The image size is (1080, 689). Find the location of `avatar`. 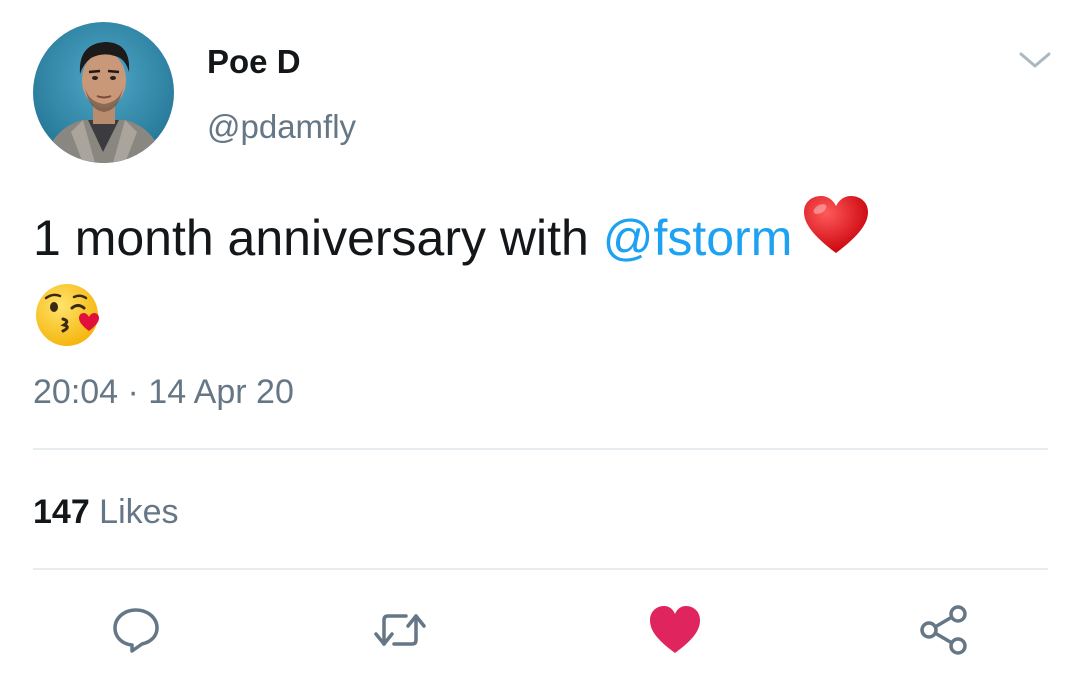

avatar is located at coordinates (103, 92).